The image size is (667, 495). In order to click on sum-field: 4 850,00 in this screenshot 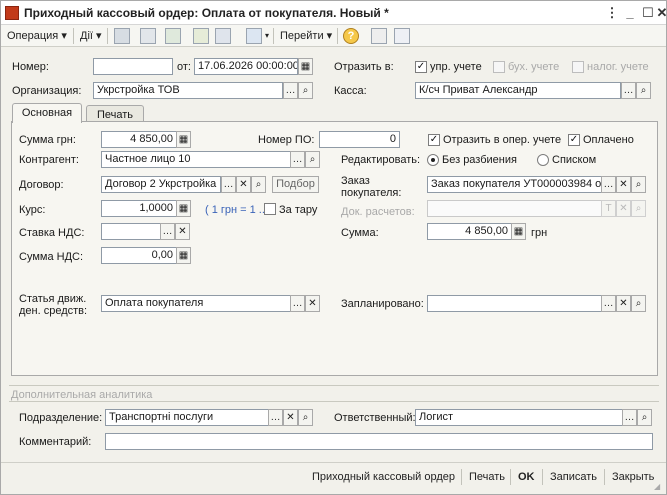, I will do `click(469, 231)`.